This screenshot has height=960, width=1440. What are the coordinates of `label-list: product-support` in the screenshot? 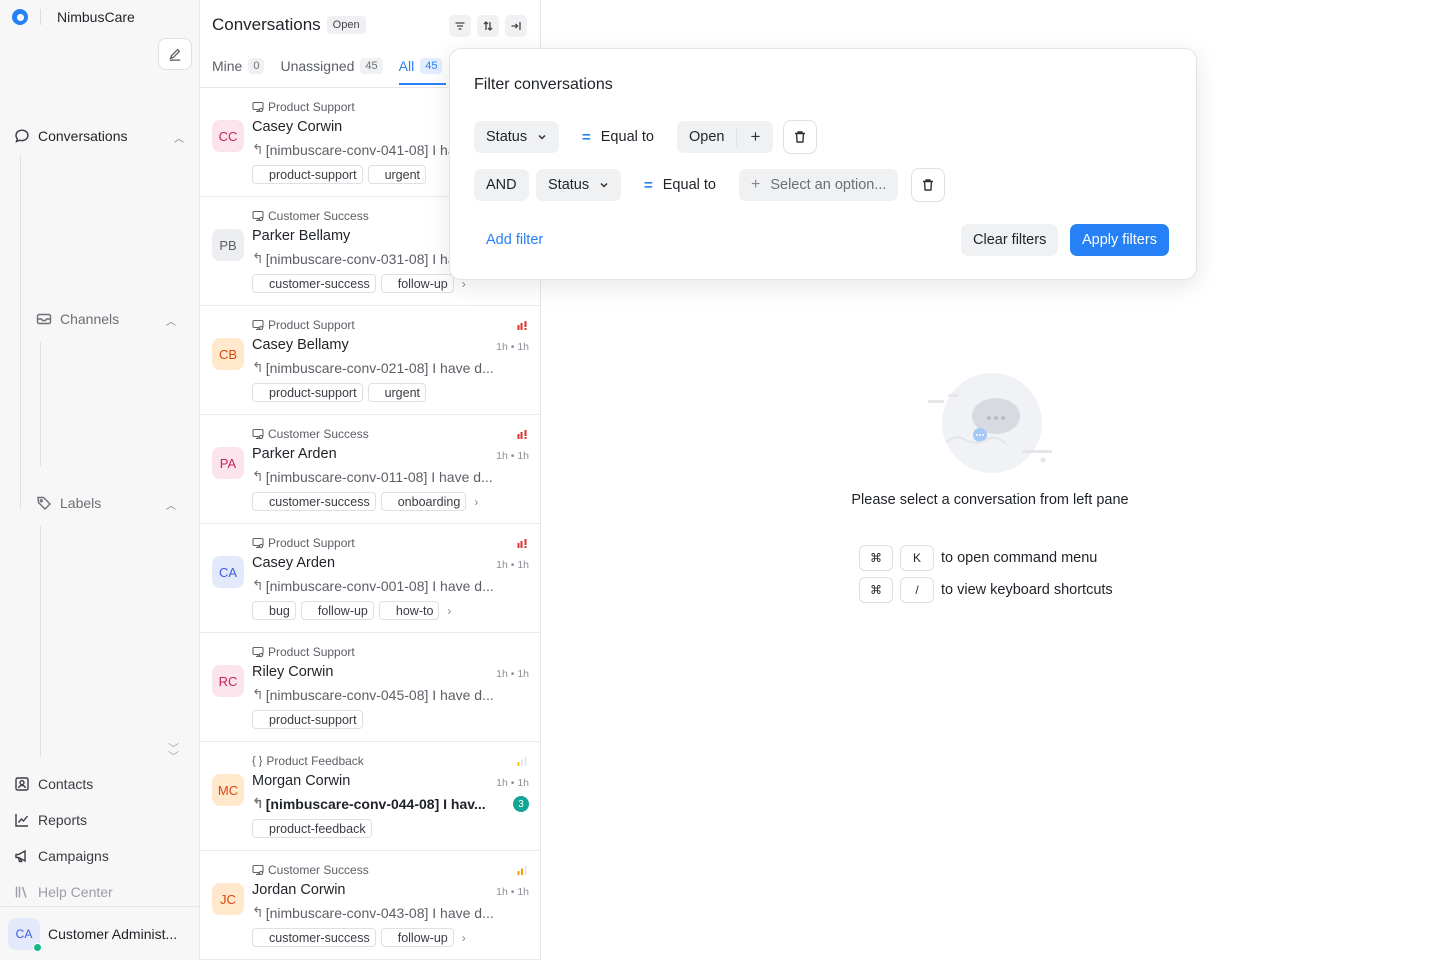 It's located at (310, 719).